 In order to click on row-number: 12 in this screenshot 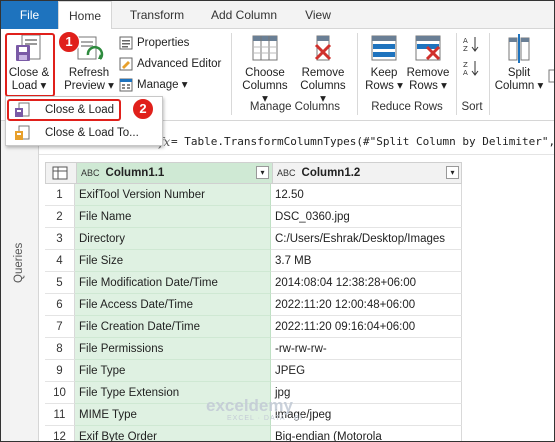, I will do `click(60, 433)`.